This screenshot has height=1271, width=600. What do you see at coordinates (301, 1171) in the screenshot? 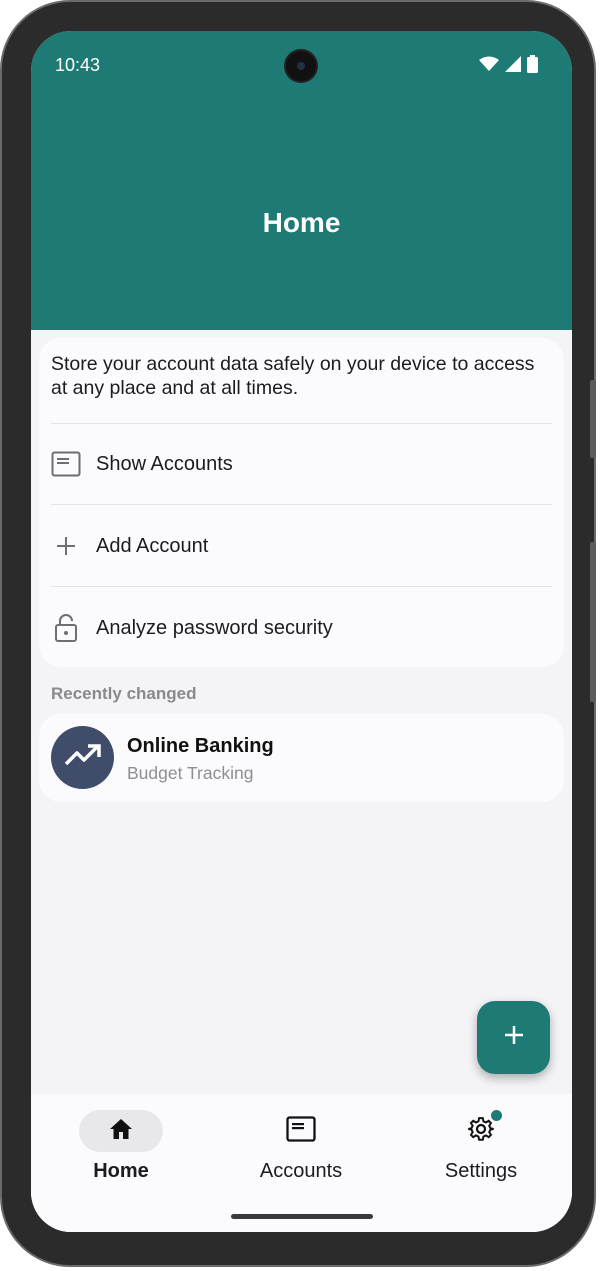
I see `nav-label-accounts: Accounts` at bounding box center [301, 1171].